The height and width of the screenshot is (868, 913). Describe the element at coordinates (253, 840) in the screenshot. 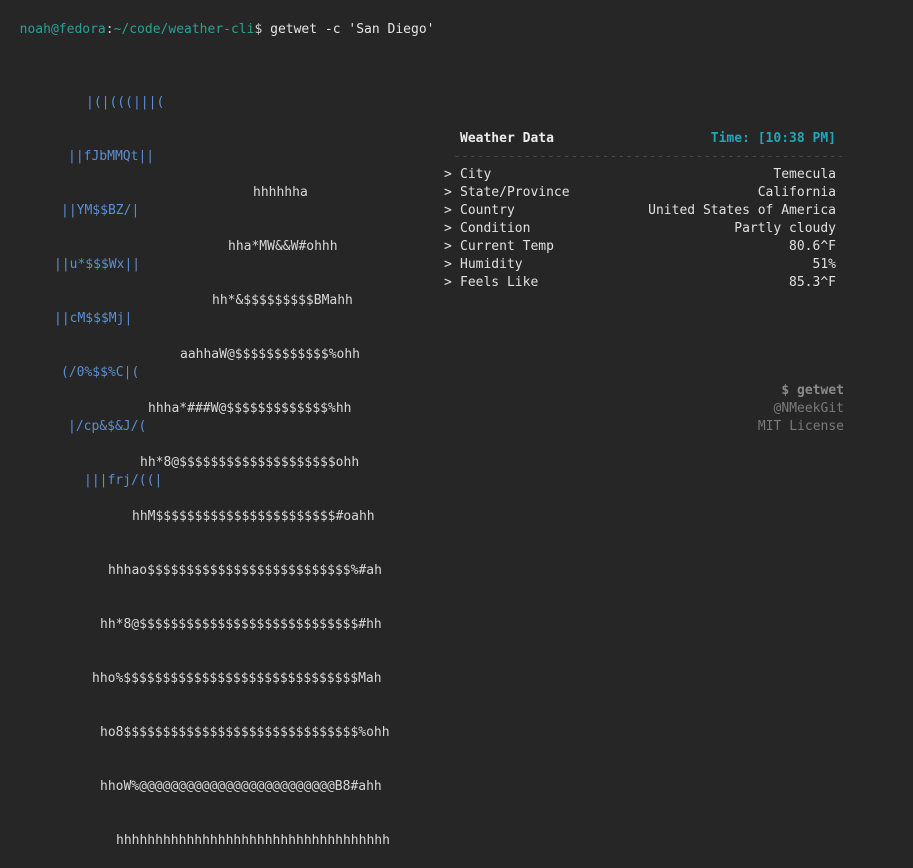

I see `ascii-sun-line: hhhhhhhhhhhhhhhhhhhhhhhhhhhhhhhhhhh` at that location.